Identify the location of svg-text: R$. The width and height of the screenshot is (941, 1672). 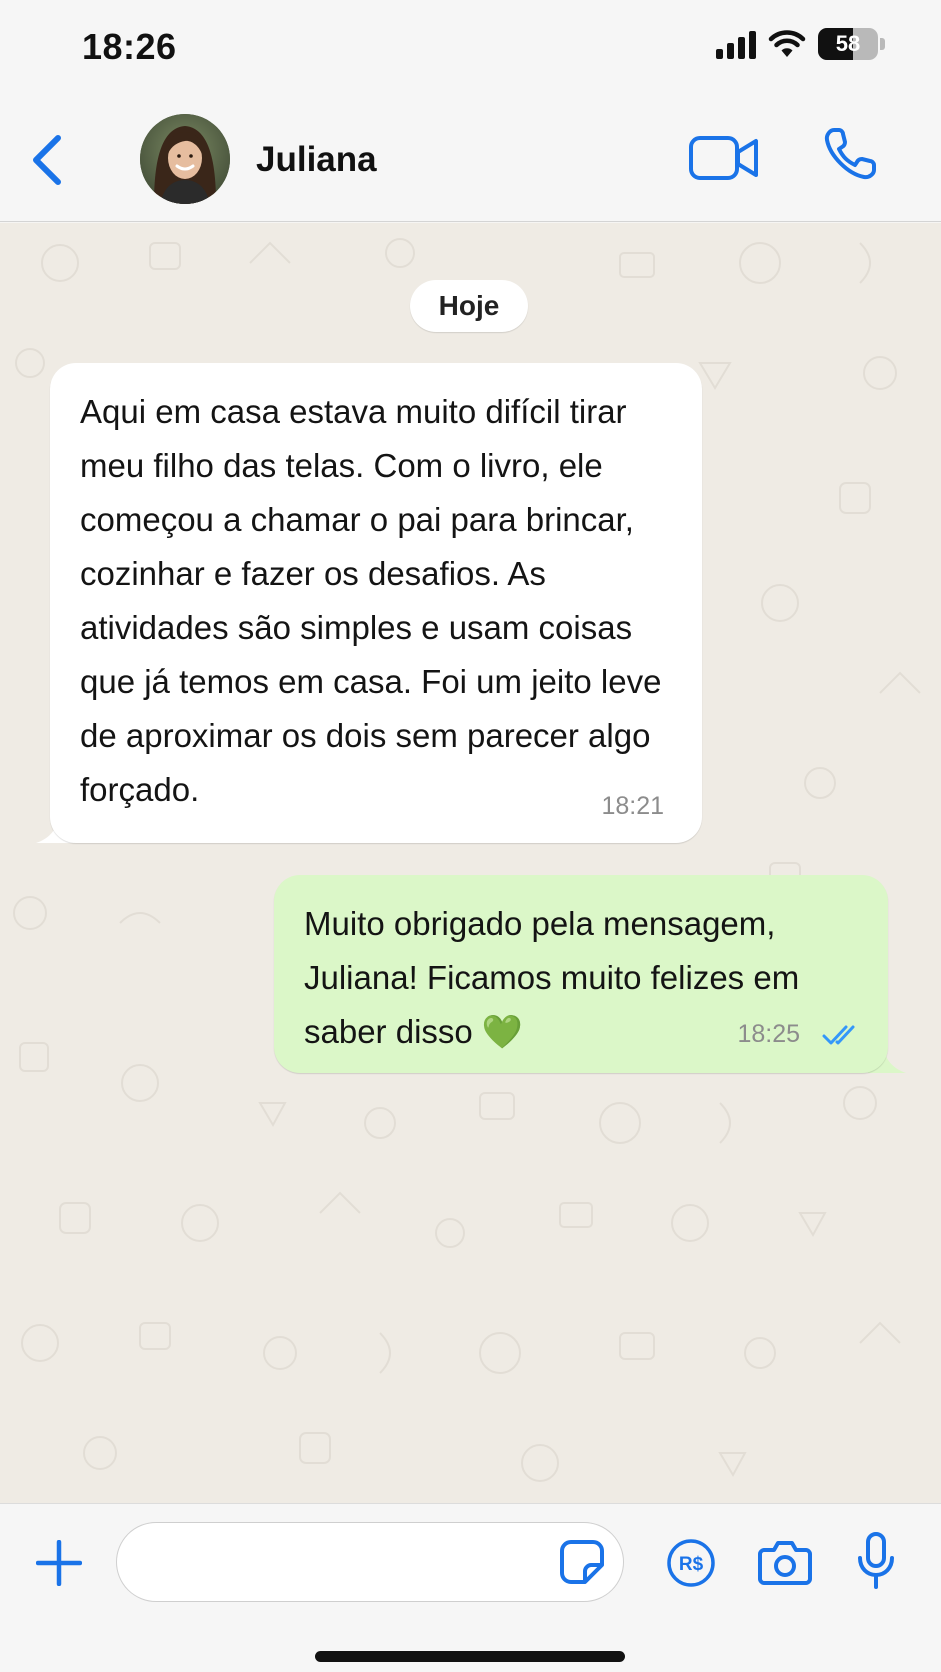
(691, 1564).